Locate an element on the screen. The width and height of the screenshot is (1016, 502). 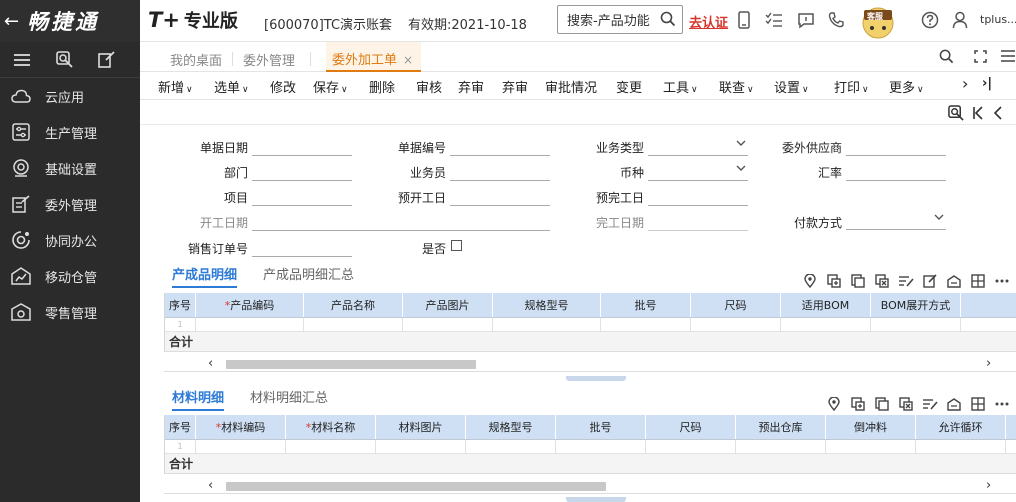
toolbar-query-button: 联查 ∨ is located at coordinates (736, 86).